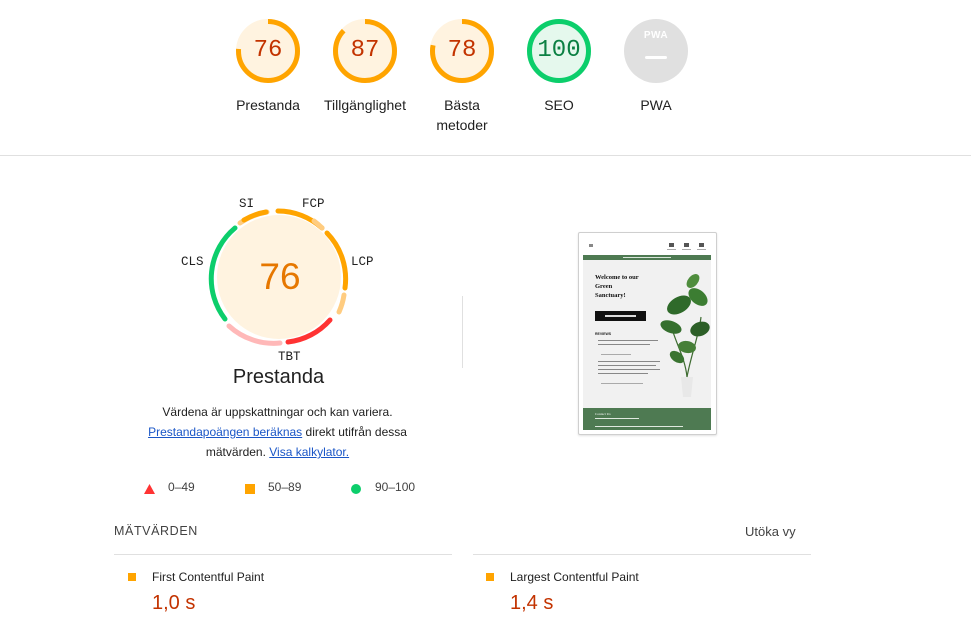  What do you see at coordinates (603, 414) in the screenshot?
I see `svg-text: Contact Us` at bounding box center [603, 414].